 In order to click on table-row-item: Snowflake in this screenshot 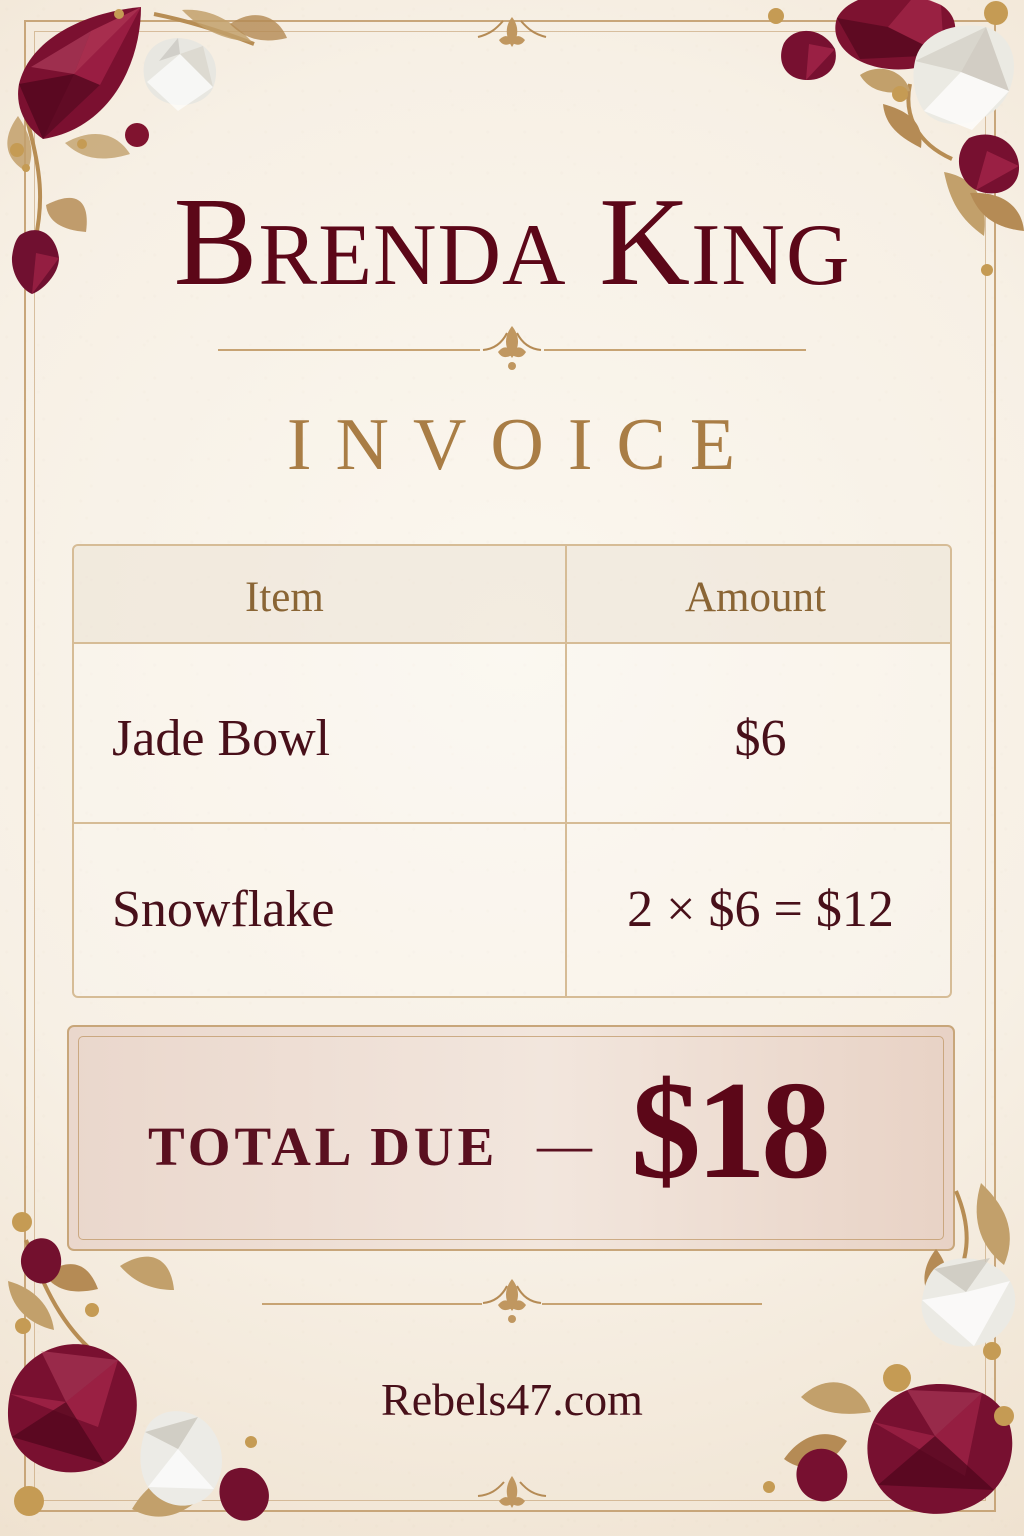, I will do `click(223, 909)`.